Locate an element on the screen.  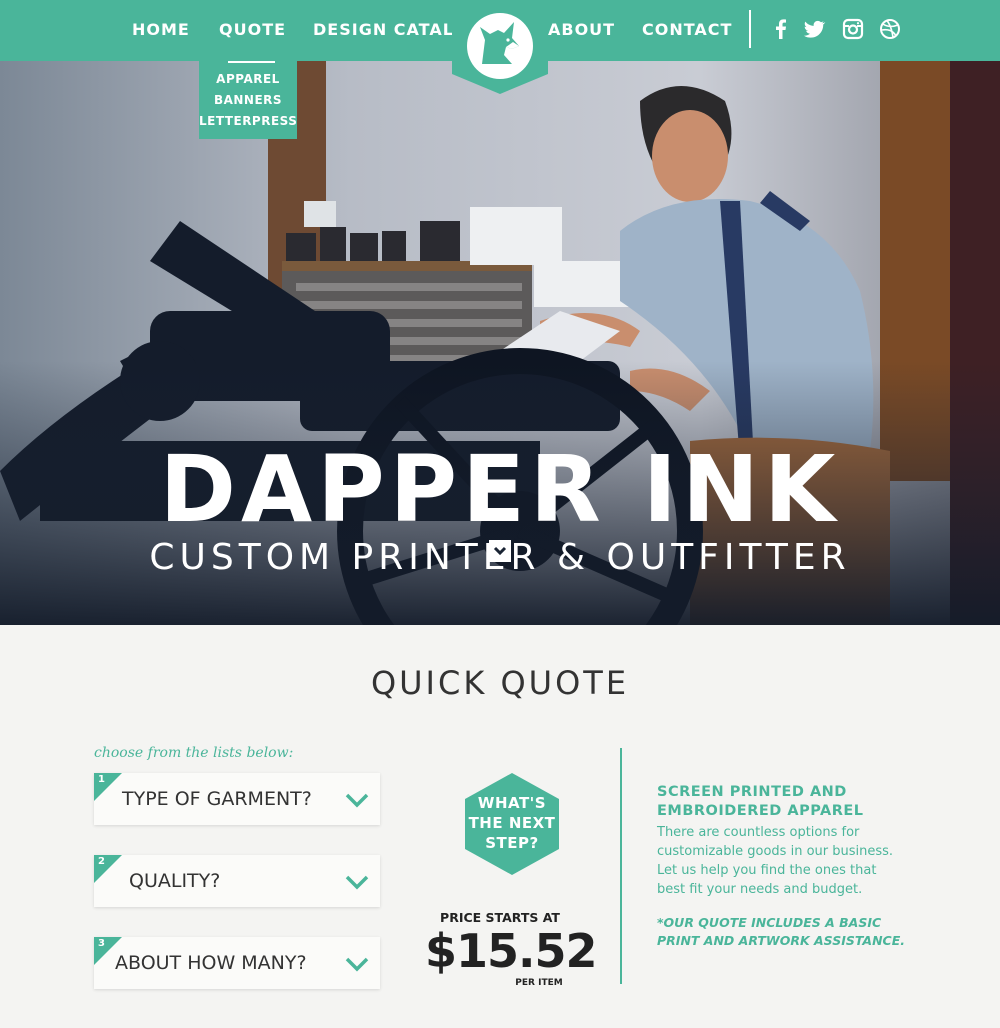
dropdown-item-banners: BANNERS is located at coordinates (248, 100).